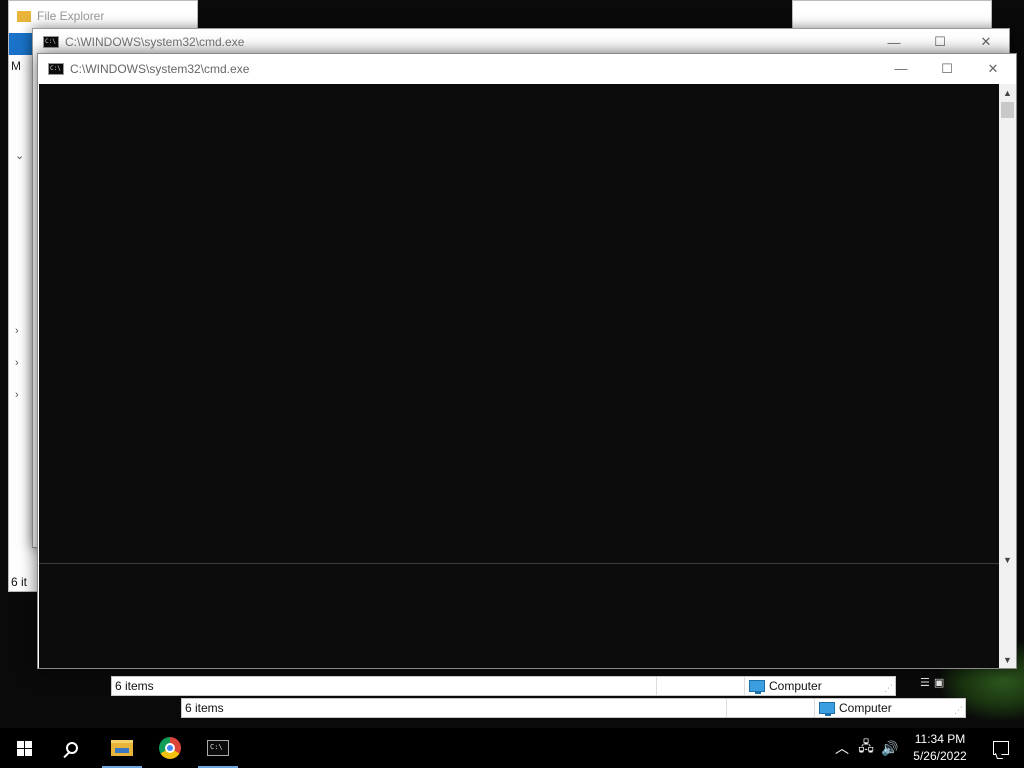  I want to click on cmd-front-titlebar: C:\ C:\WINDOWS\system32\cmd.exe, so click(527, 68).